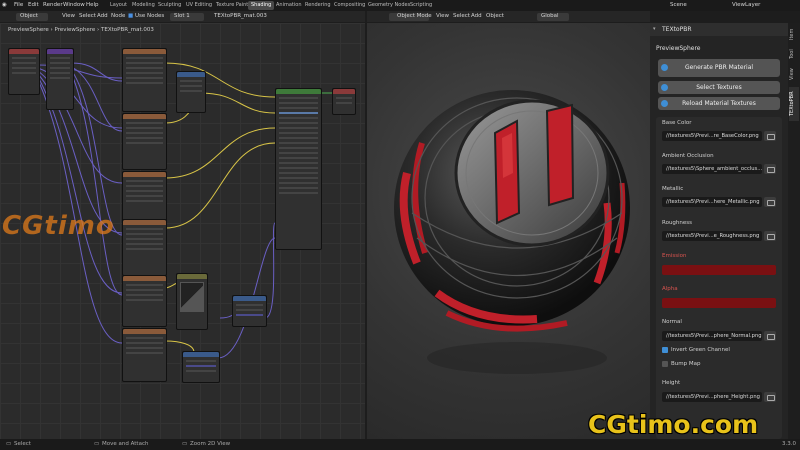 This screenshot has height=450, width=800. What do you see at coordinates (201, 367) in the screenshot?
I see `bump-node` at bounding box center [201, 367].